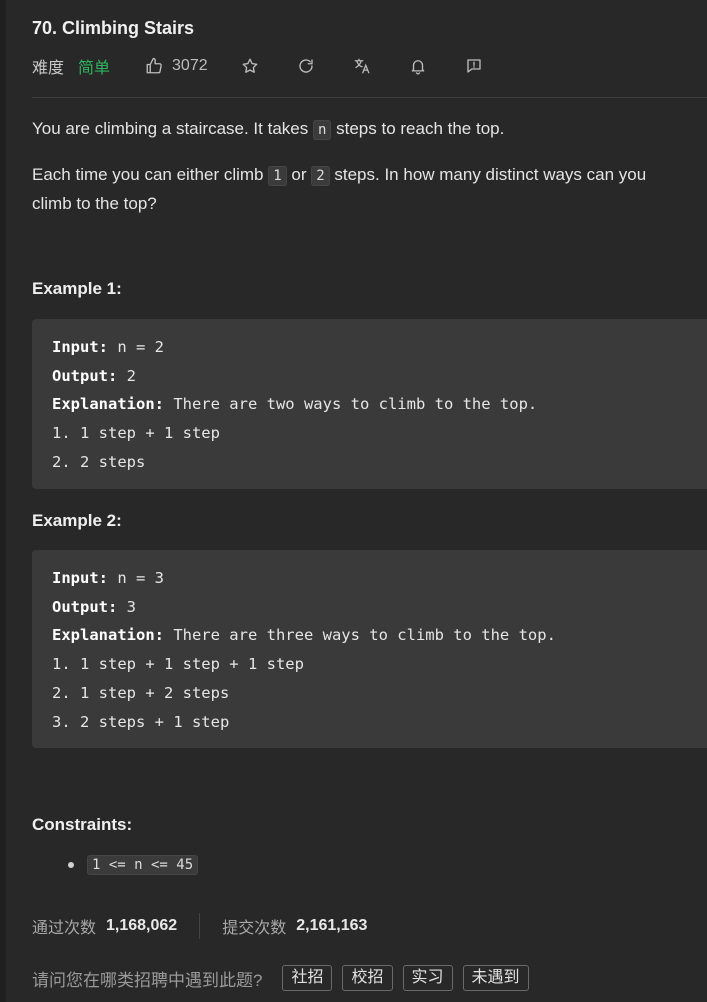 This screenshot has width=707, height=1002. I want to click on constraint-item: 1 <= n <= 45, so click(143, 865).